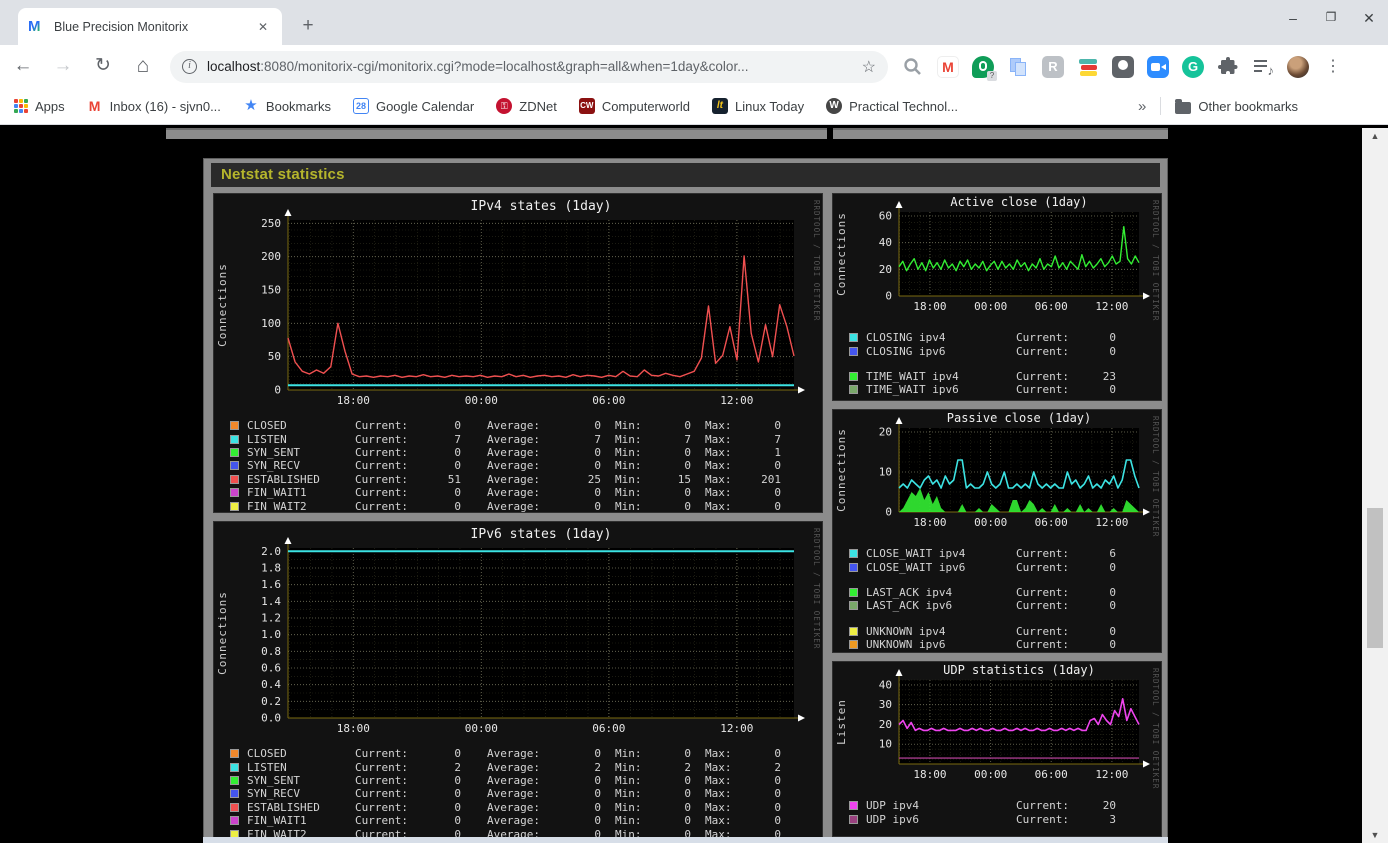  What do you see at coordinates (869, 67) in the screenshot?
I see `bookmark-star-icon: ☆` at bounding box center [869, 67].